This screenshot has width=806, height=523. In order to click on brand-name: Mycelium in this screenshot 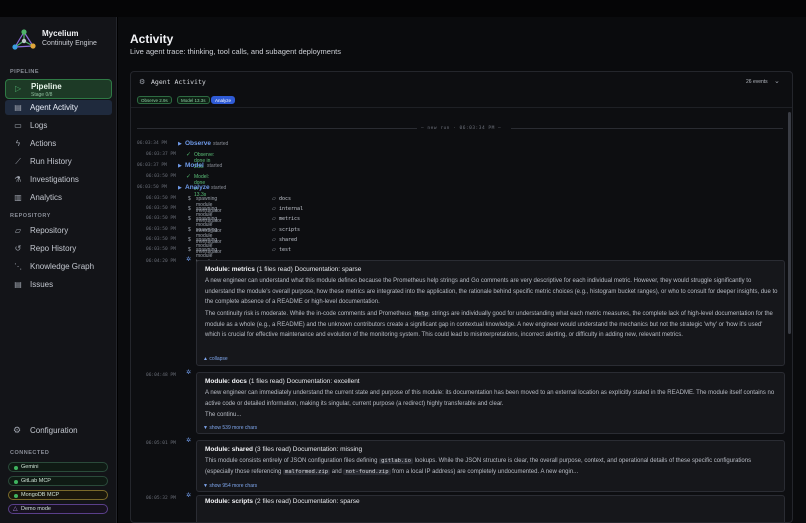, I will do `click(60, 33)`.